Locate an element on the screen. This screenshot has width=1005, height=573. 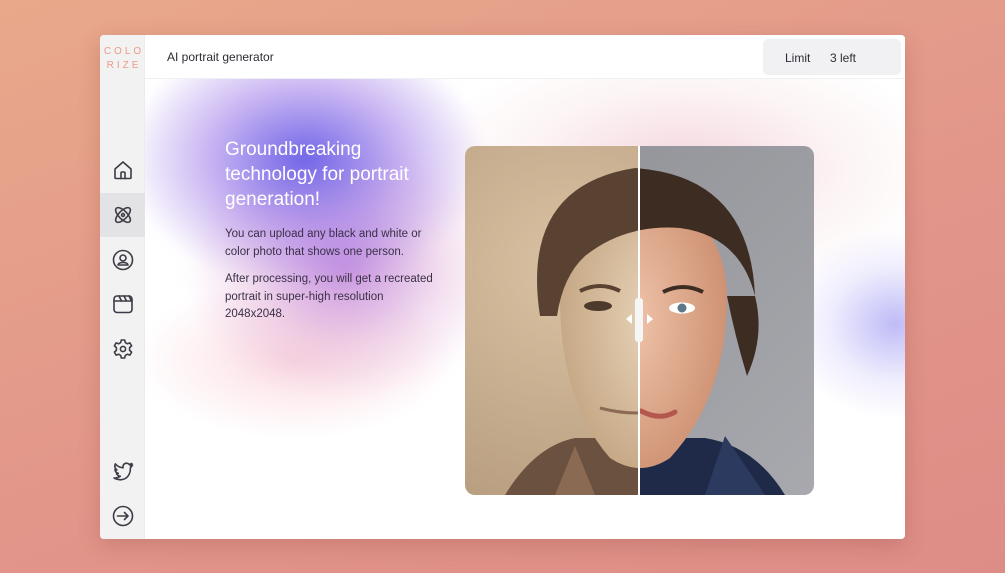
home-icon is located at coordinates (122, 170).